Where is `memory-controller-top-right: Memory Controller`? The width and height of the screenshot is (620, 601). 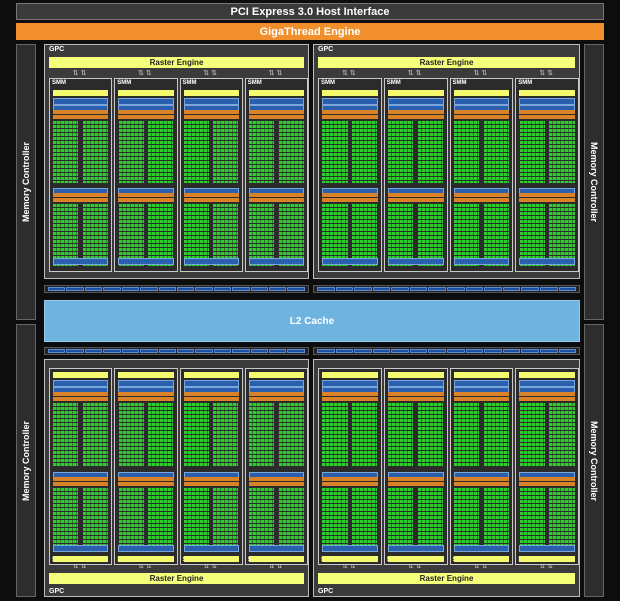 memory-controller-top-right: Memory Controller is located at coordinates (594, 182).